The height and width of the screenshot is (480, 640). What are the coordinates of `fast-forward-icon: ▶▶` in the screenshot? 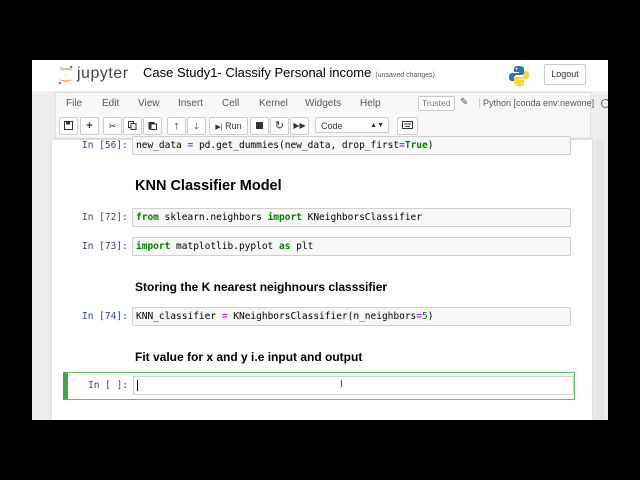 It's located at (299, 125).